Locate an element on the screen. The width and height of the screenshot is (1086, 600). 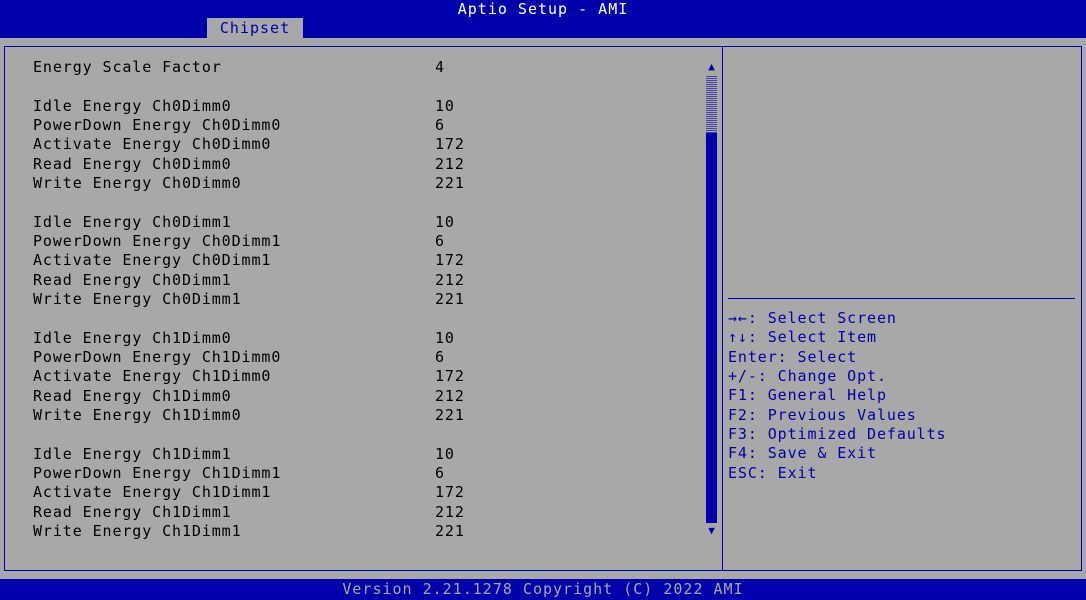
scrollbar-grip is located at coordinates (711, 104).